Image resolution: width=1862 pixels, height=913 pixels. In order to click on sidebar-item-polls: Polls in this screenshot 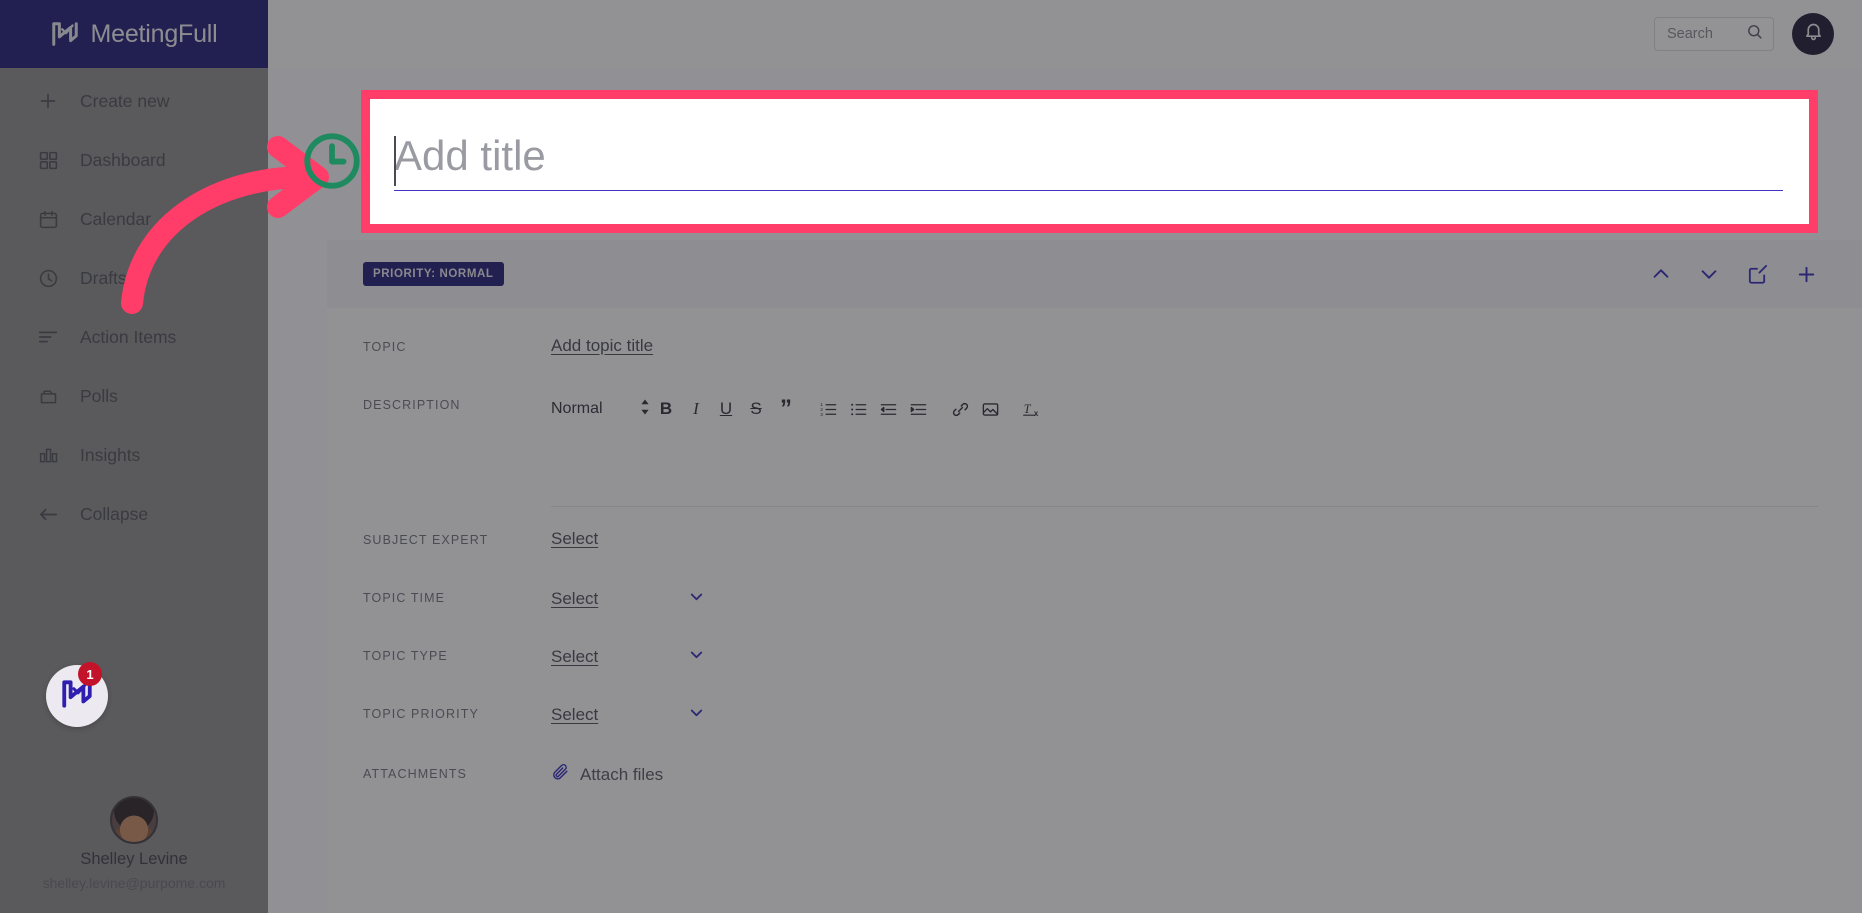, I will do `click(134, 396)`.